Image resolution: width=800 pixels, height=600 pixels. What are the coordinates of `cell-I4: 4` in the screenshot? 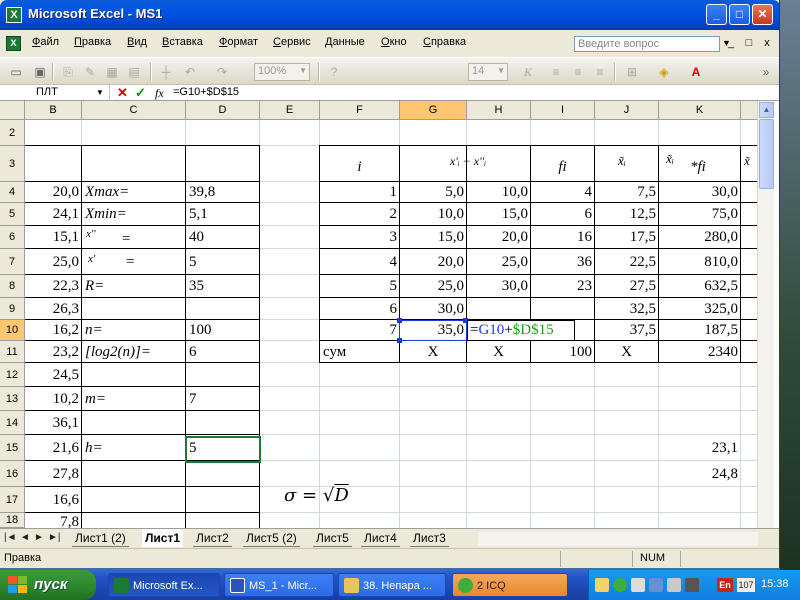 It's located at (562, 192).